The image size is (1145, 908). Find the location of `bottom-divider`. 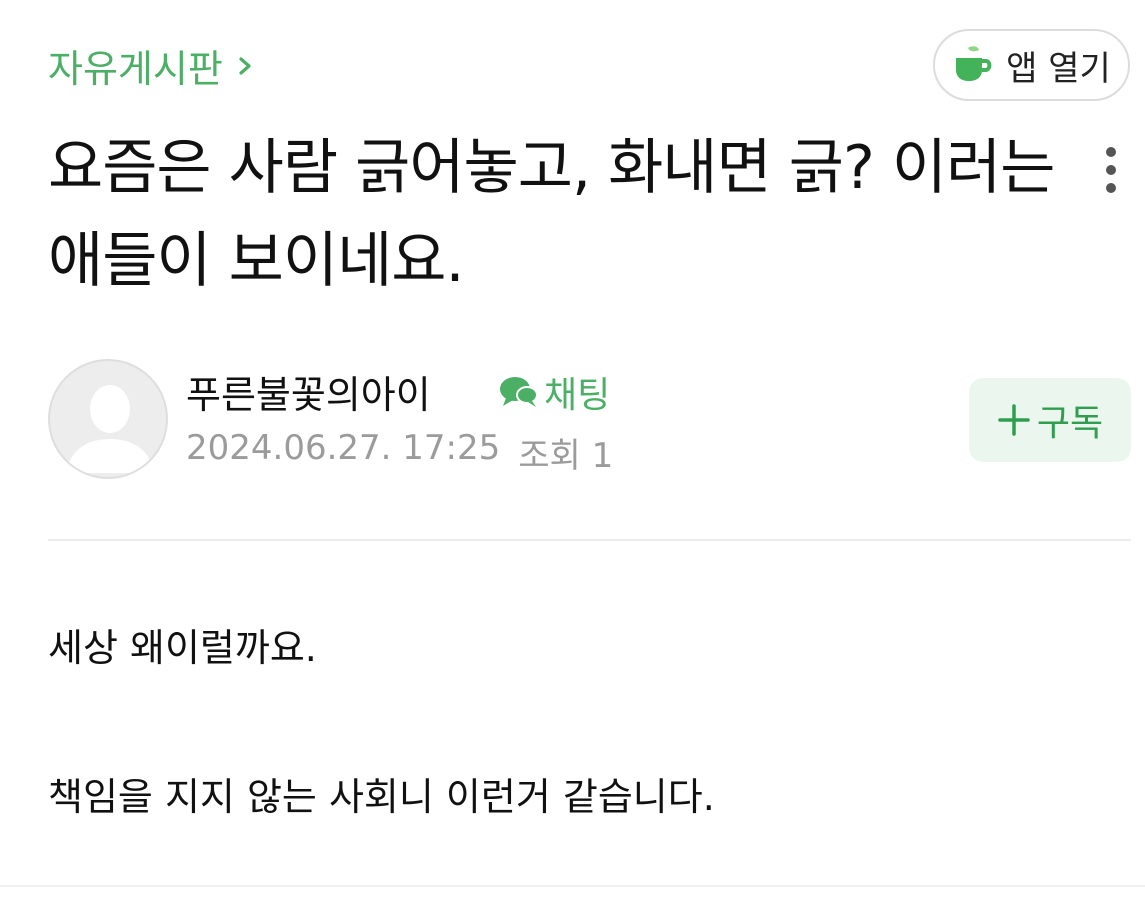

bottom-divider is located at coordinates (572, 886).